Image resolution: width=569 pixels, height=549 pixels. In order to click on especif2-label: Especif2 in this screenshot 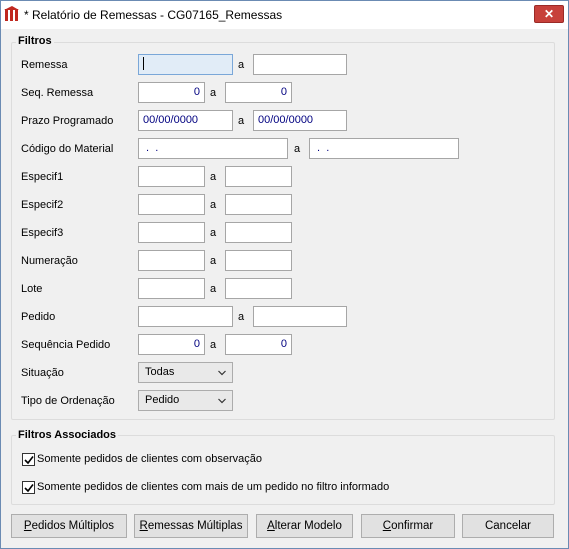, I will do `click(42, 205)`.